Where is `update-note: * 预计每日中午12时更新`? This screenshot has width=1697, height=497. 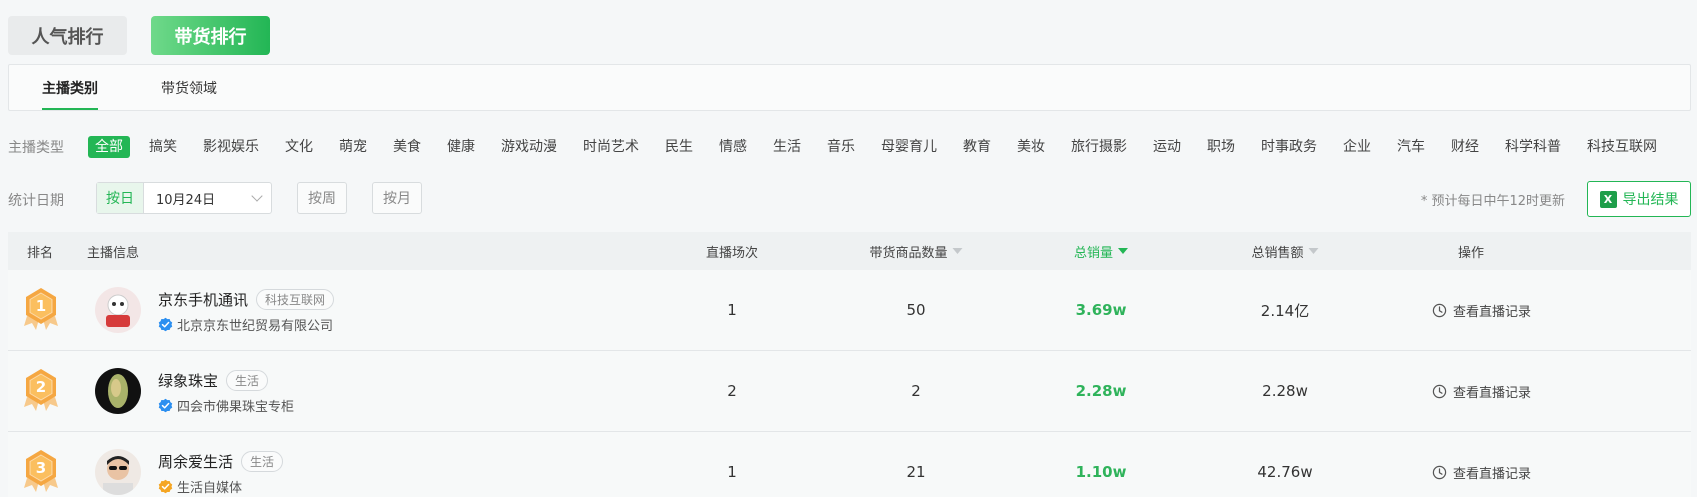
update-note: * 预计每日中午12时更新 is located at coordinates (1492, 201).